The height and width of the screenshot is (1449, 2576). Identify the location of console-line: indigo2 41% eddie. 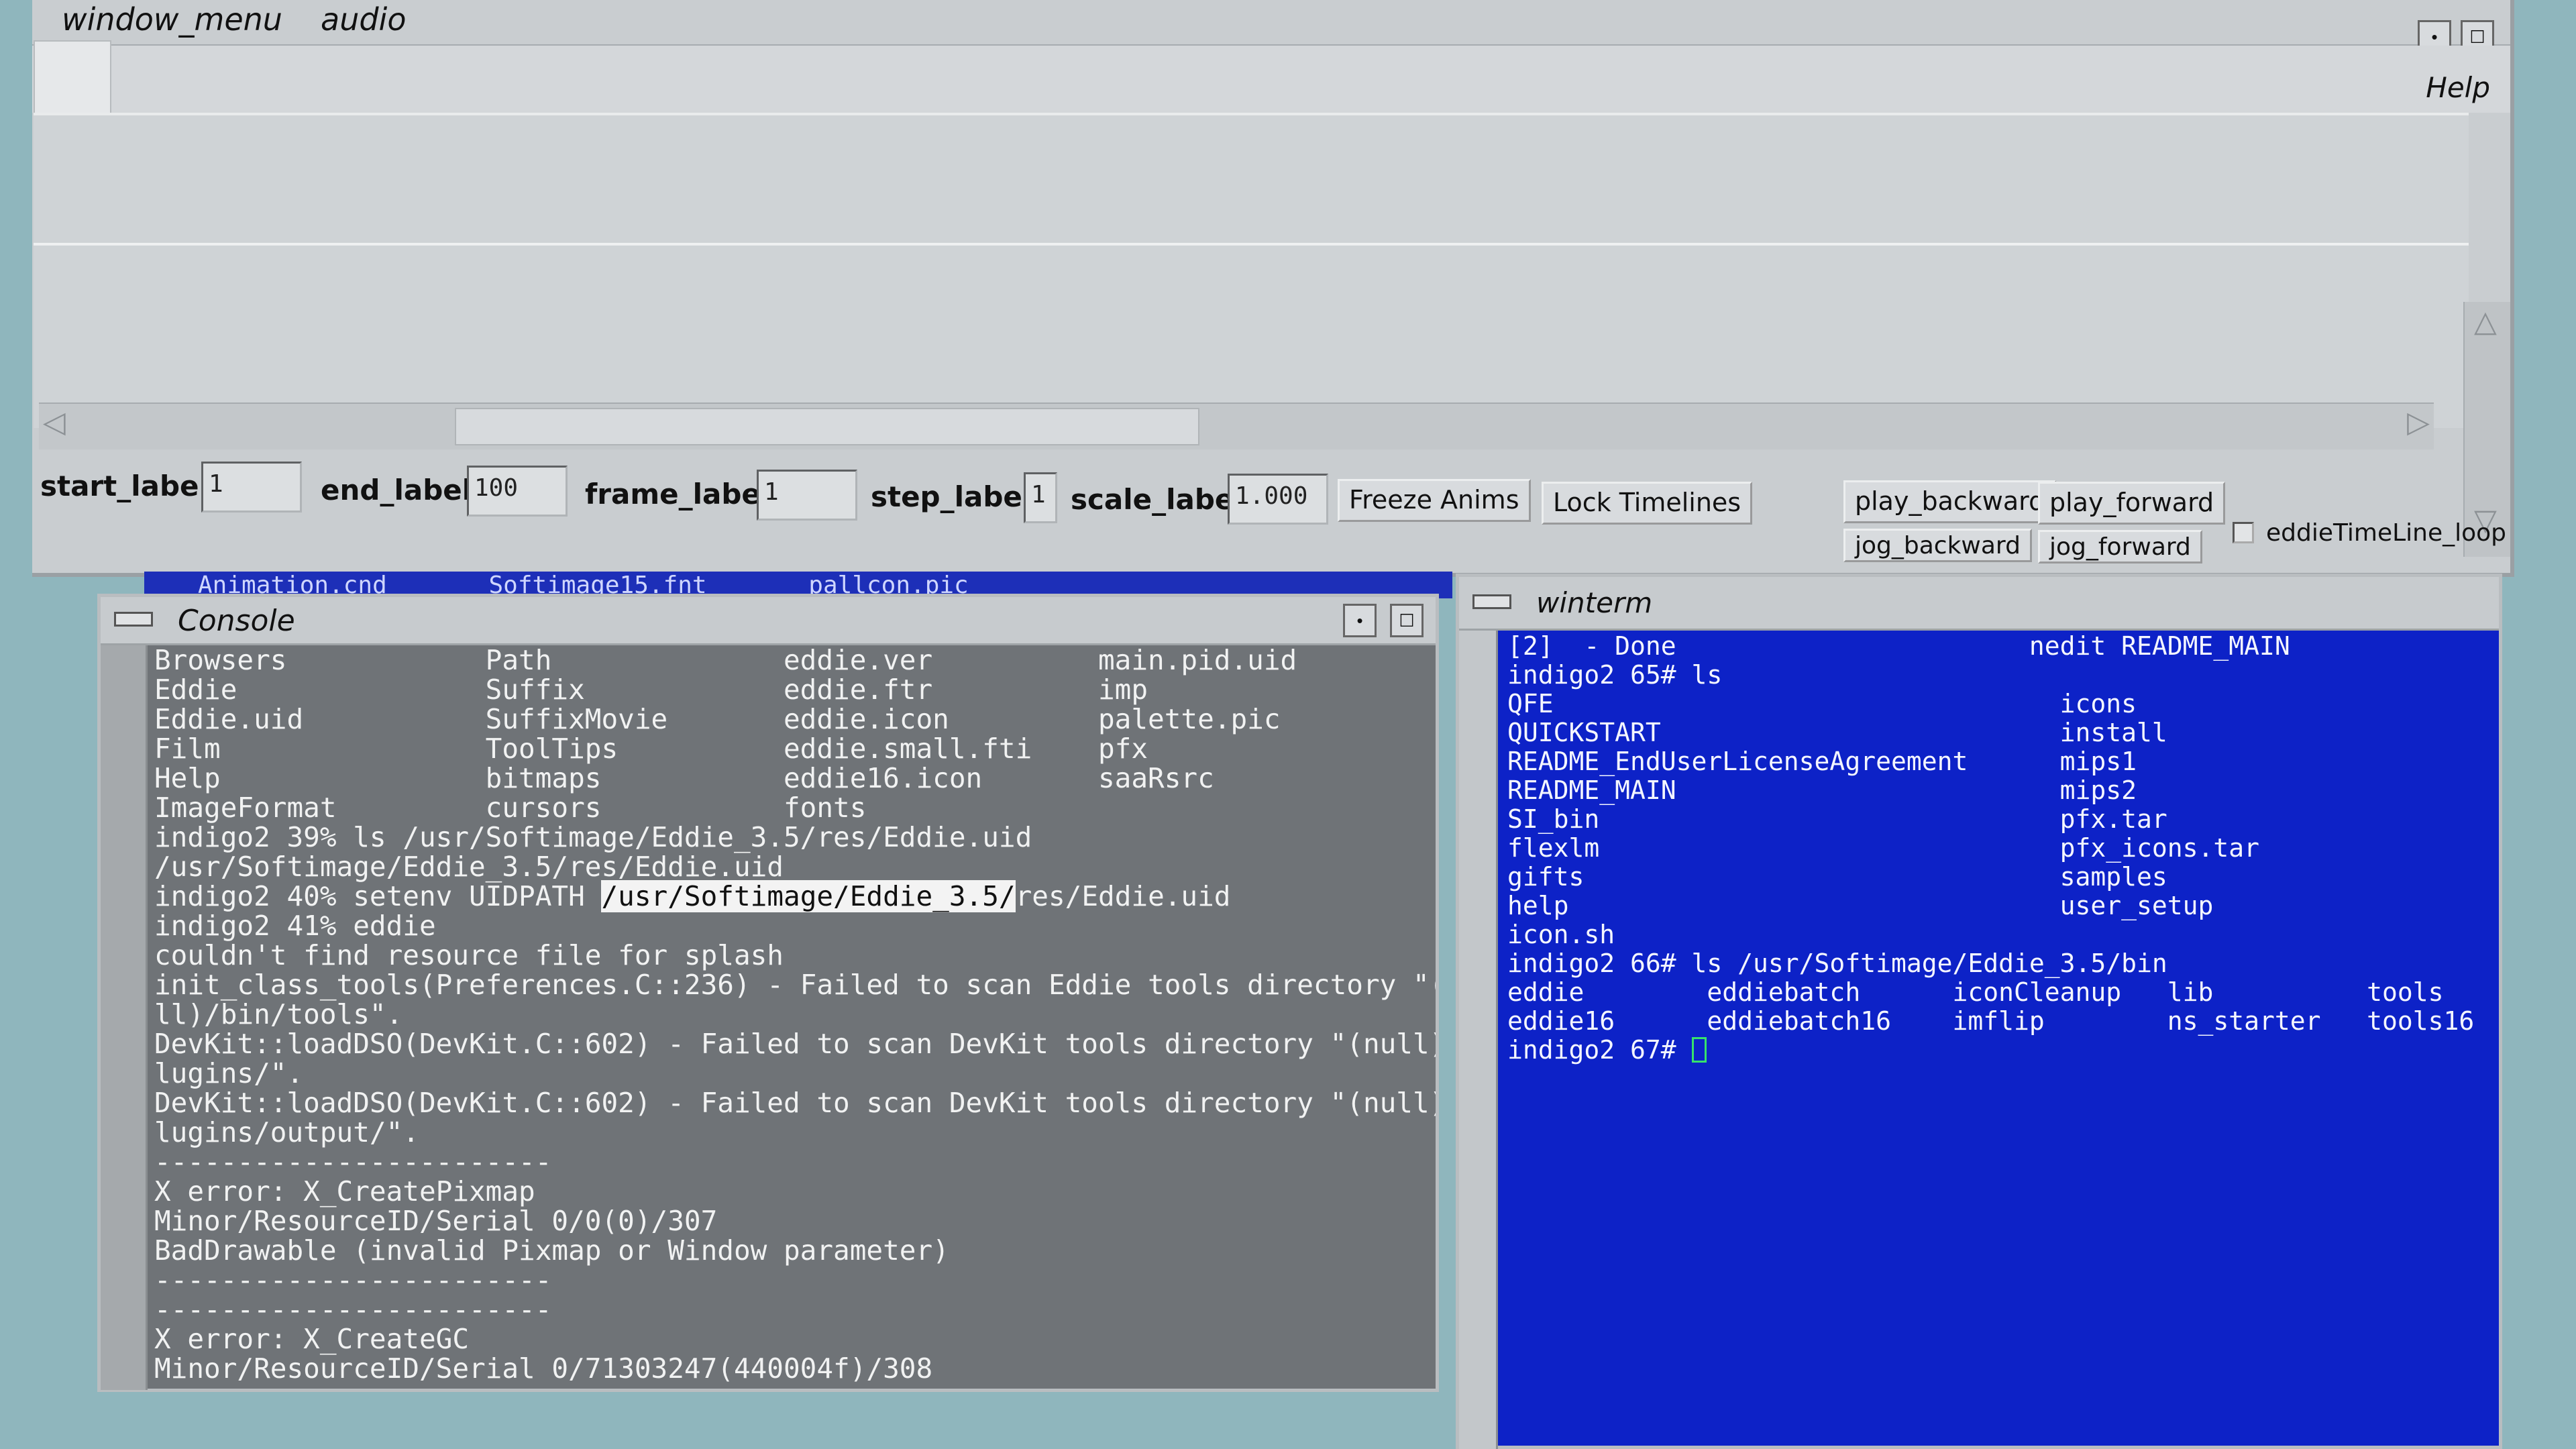
(295, 926).